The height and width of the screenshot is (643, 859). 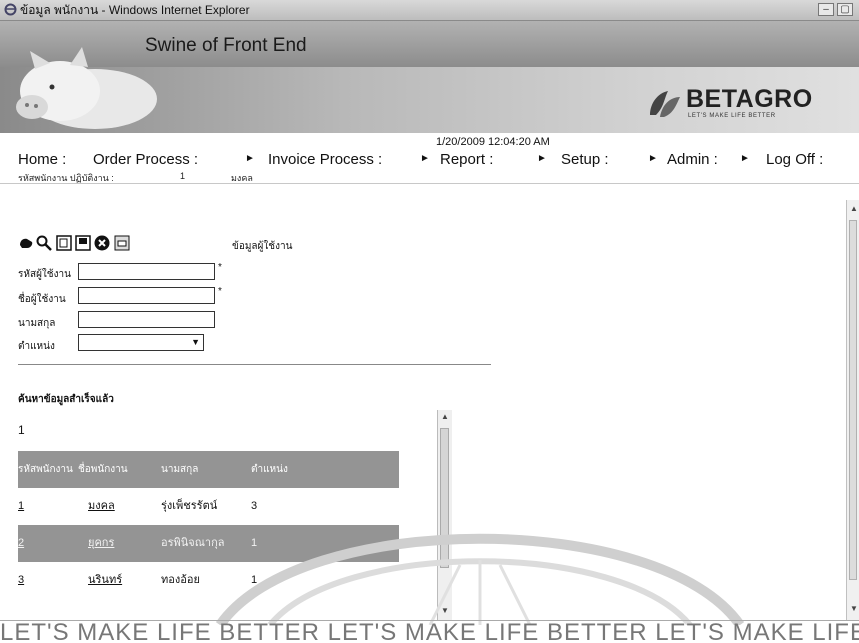 I want to click on employee-id-link: 3, so click(x=21, y=580).